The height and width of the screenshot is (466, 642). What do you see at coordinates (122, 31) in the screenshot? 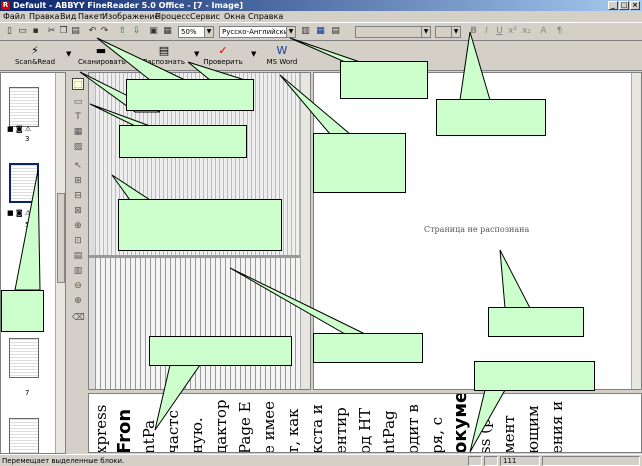
I see `arrow-up-icon: ⇧` at bounding box center [122, 31].